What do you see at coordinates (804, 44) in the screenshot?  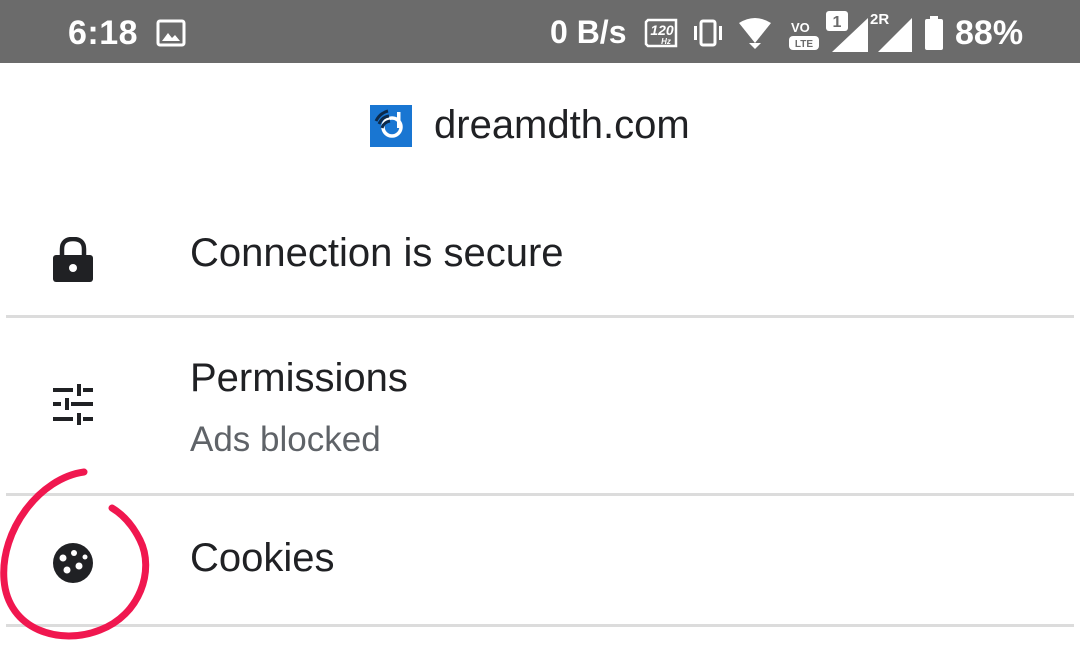 I see `volte-bottom: LTE` at bounding box center [804, 44].